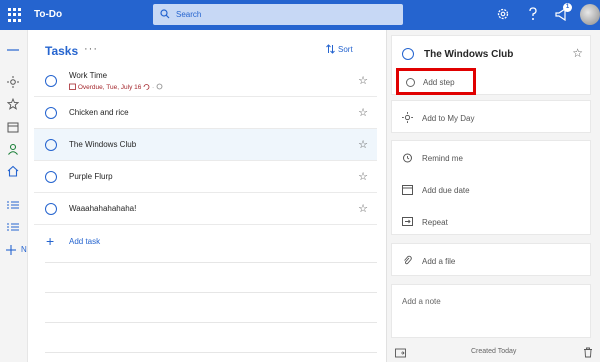  I want to click on alarm-clock-icon, so click(407, 158).